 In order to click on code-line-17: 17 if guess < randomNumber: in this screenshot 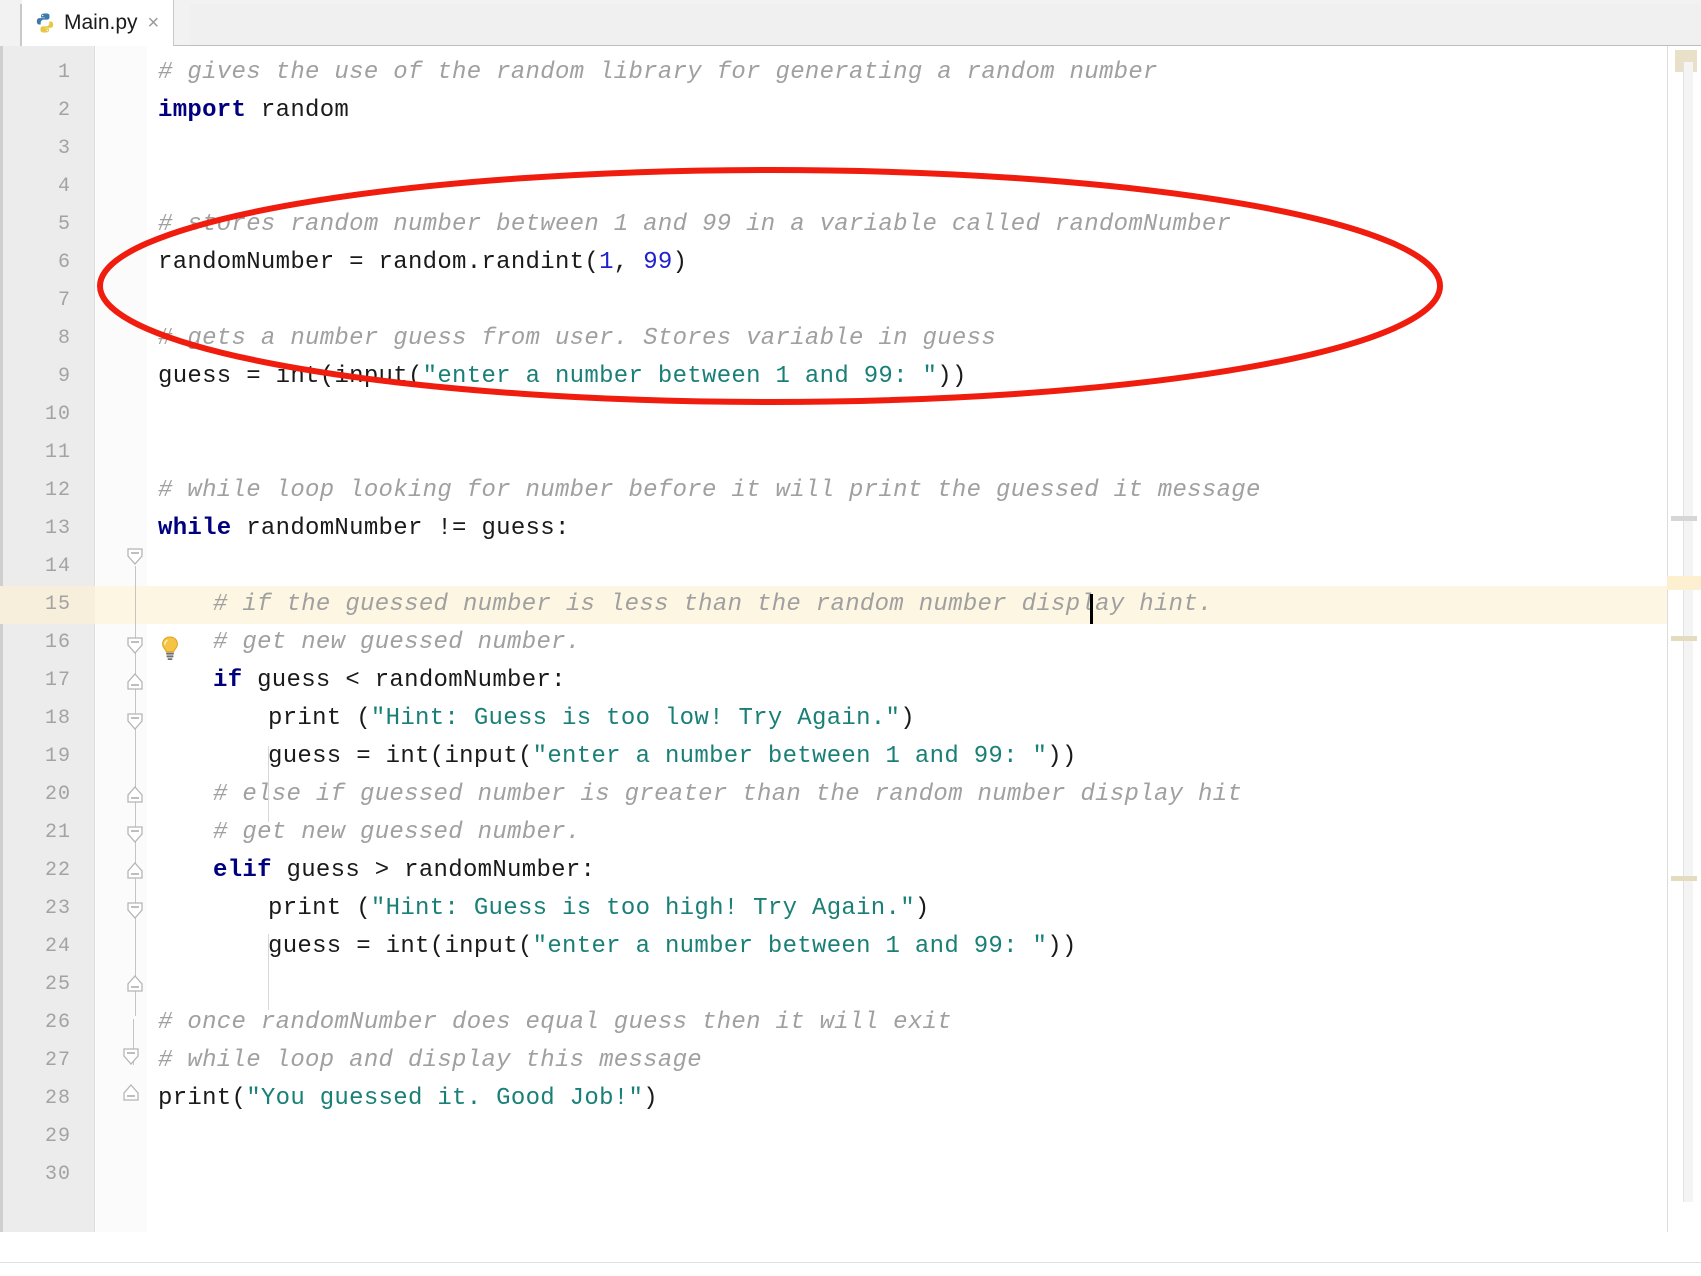, I will do `click(850, 681)`.